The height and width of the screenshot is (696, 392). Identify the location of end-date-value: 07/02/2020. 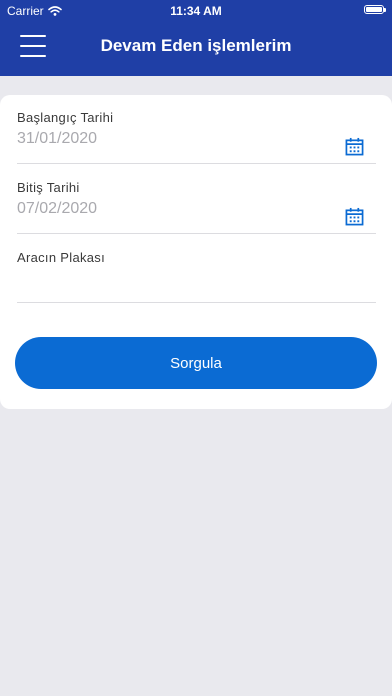
(57, 209).